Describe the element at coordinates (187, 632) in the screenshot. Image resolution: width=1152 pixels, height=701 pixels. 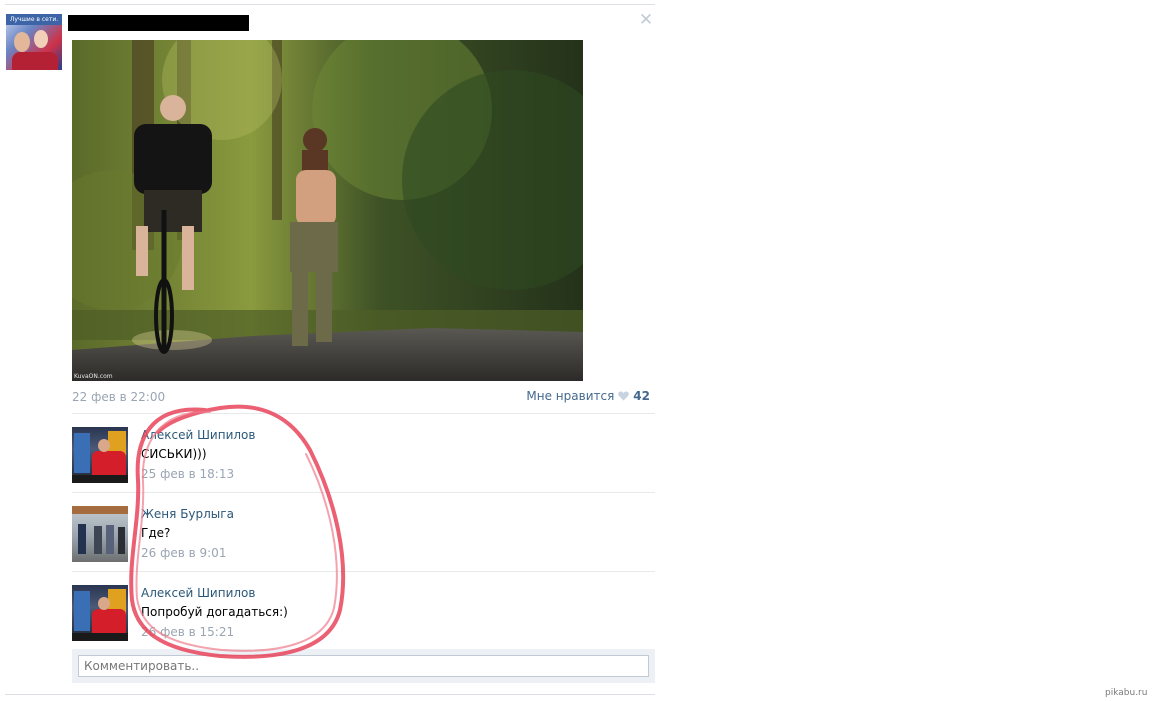
I see `comment-date: 26 фев в 15:21` at that location.